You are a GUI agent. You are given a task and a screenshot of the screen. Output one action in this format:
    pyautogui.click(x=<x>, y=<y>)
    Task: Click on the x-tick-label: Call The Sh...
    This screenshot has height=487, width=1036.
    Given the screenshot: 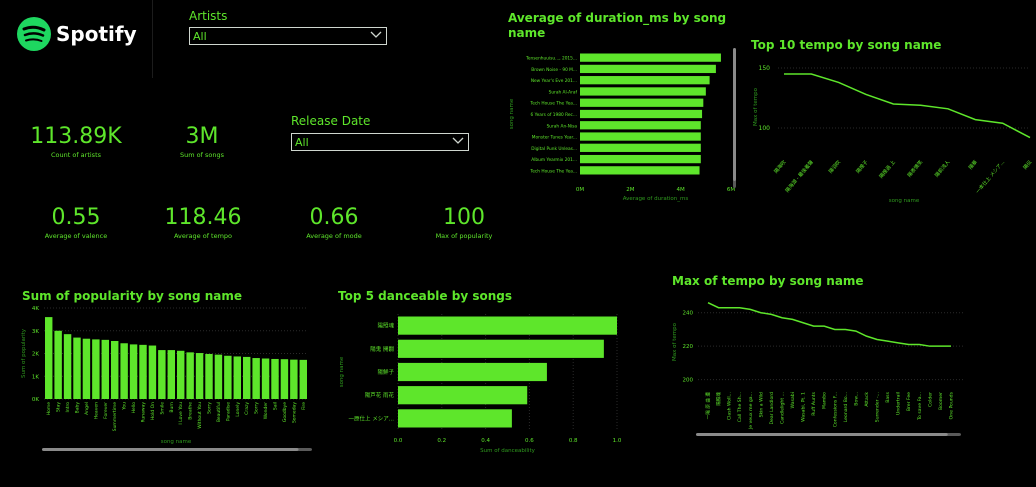 What is the action you would take?
    pyautogui.click(x=740, y=407)
    